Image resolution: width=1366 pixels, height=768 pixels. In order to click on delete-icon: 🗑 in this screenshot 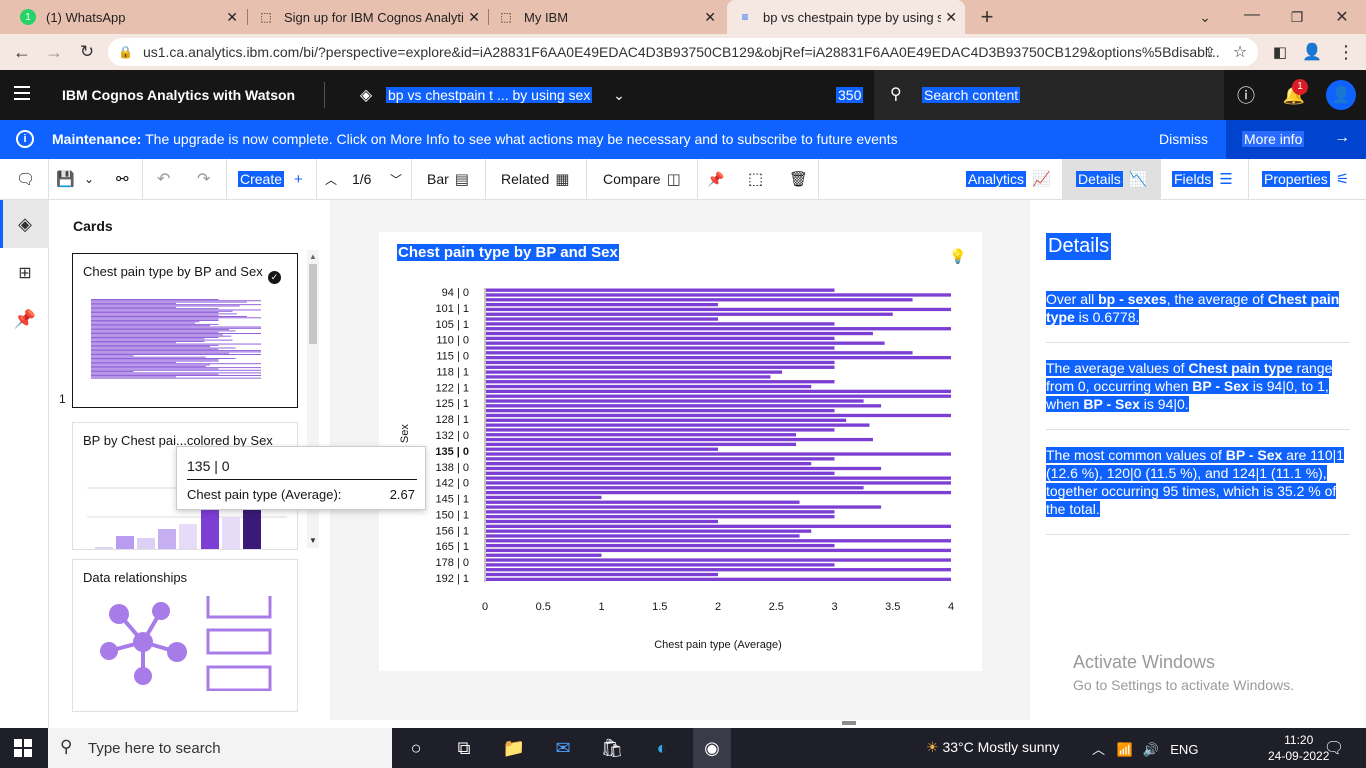, I will do `click(798, 179)`.